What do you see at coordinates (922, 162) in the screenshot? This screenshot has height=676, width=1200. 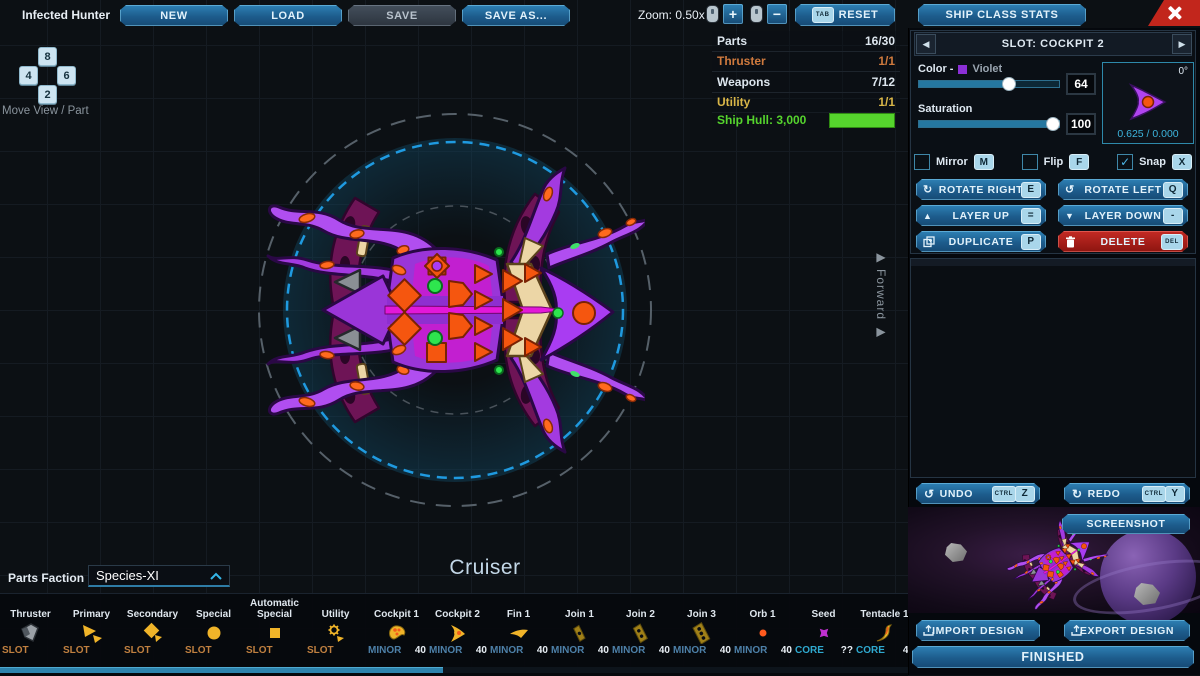 I see `mirror-checkbox` at bounding box center [922, 162].